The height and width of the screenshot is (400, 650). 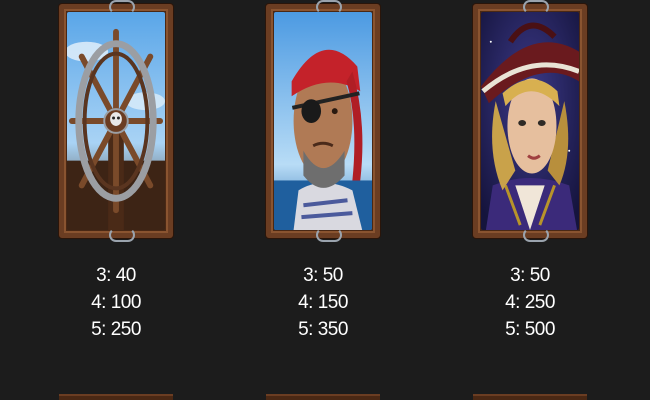 I want to click on payout-4-of-a-kind: 4: 100, so click(x=116, y=302).